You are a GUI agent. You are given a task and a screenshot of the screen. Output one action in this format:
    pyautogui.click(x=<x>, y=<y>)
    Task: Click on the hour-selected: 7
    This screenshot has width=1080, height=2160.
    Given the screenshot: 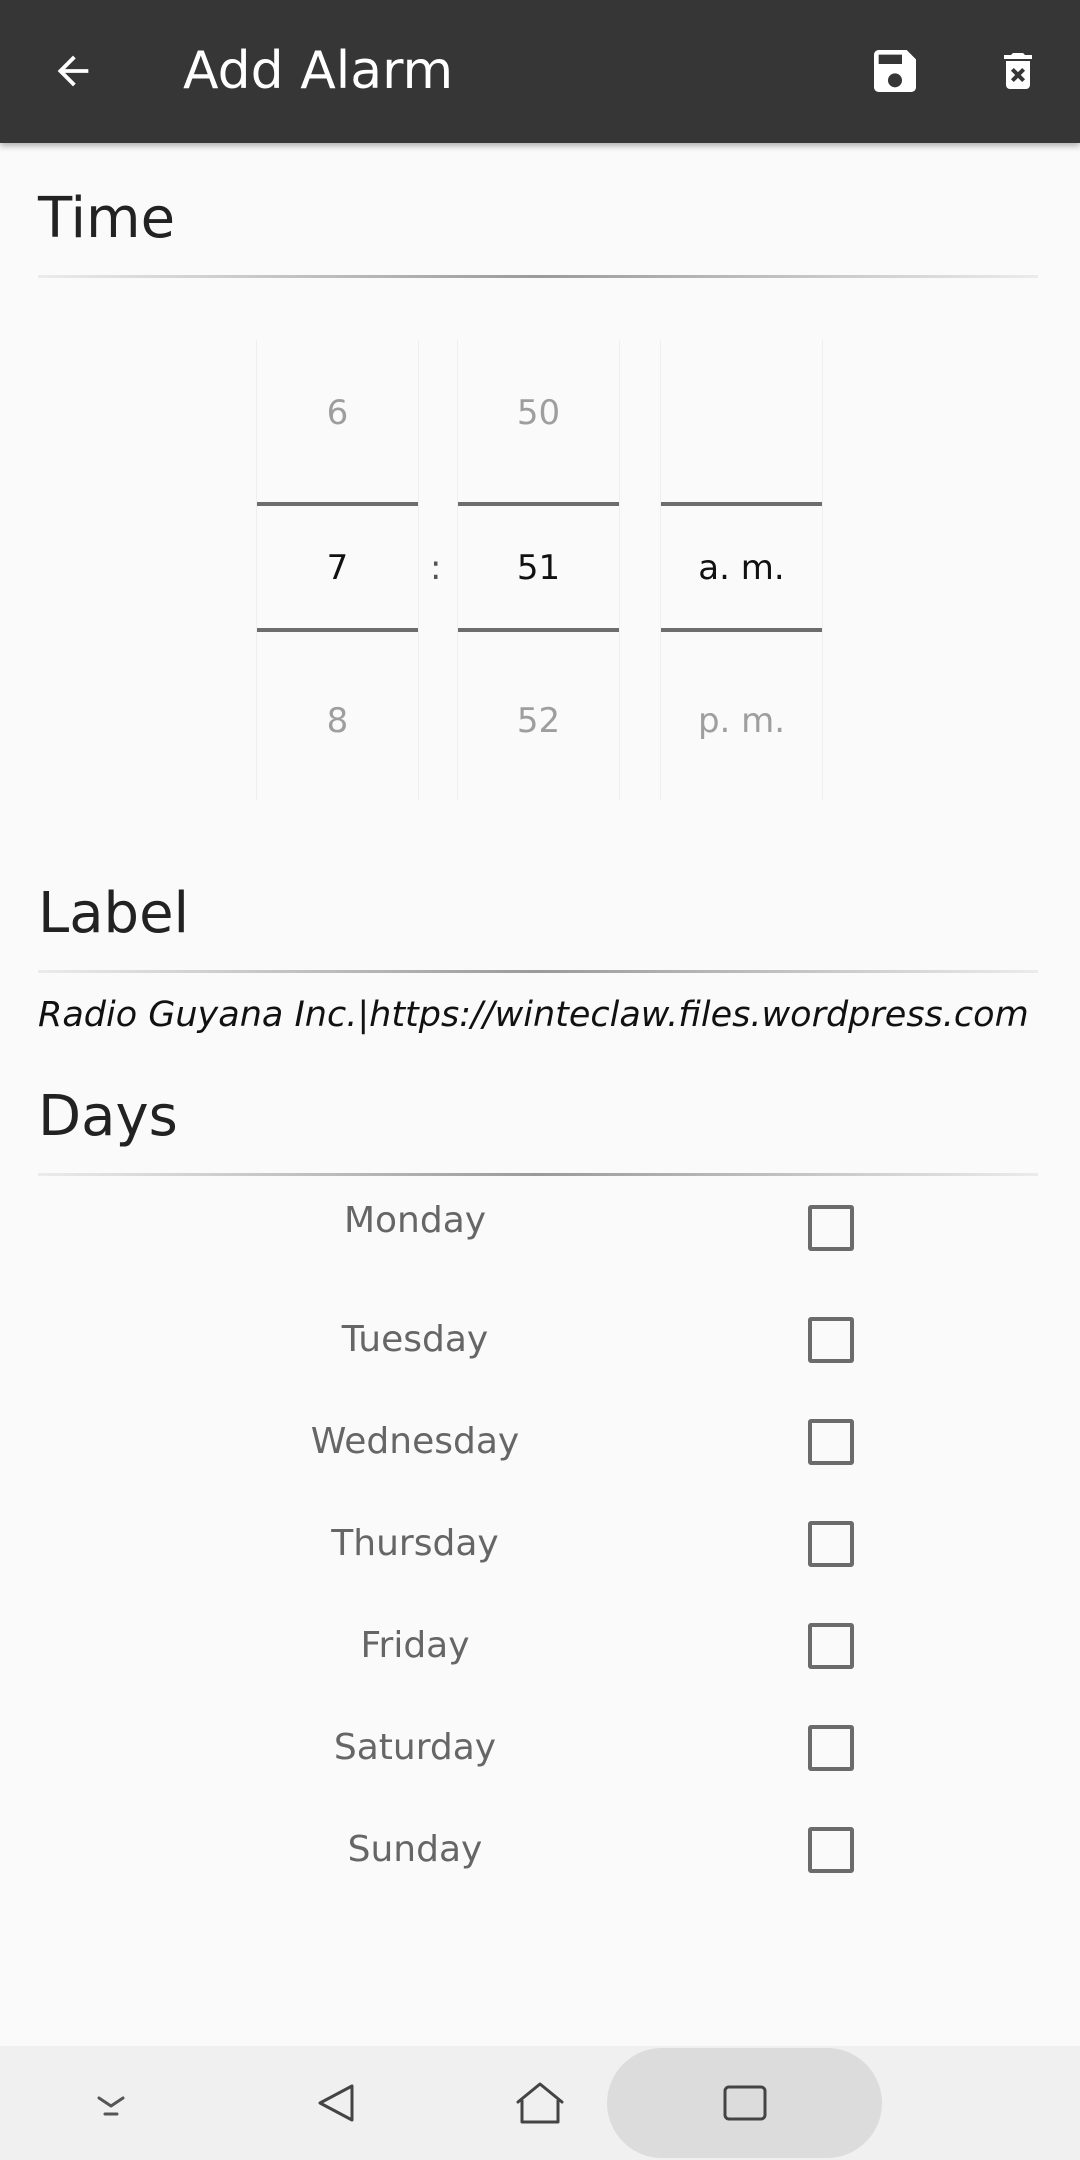 What is the action you would take?
    pyautogui.click(x=337, y=568)
    